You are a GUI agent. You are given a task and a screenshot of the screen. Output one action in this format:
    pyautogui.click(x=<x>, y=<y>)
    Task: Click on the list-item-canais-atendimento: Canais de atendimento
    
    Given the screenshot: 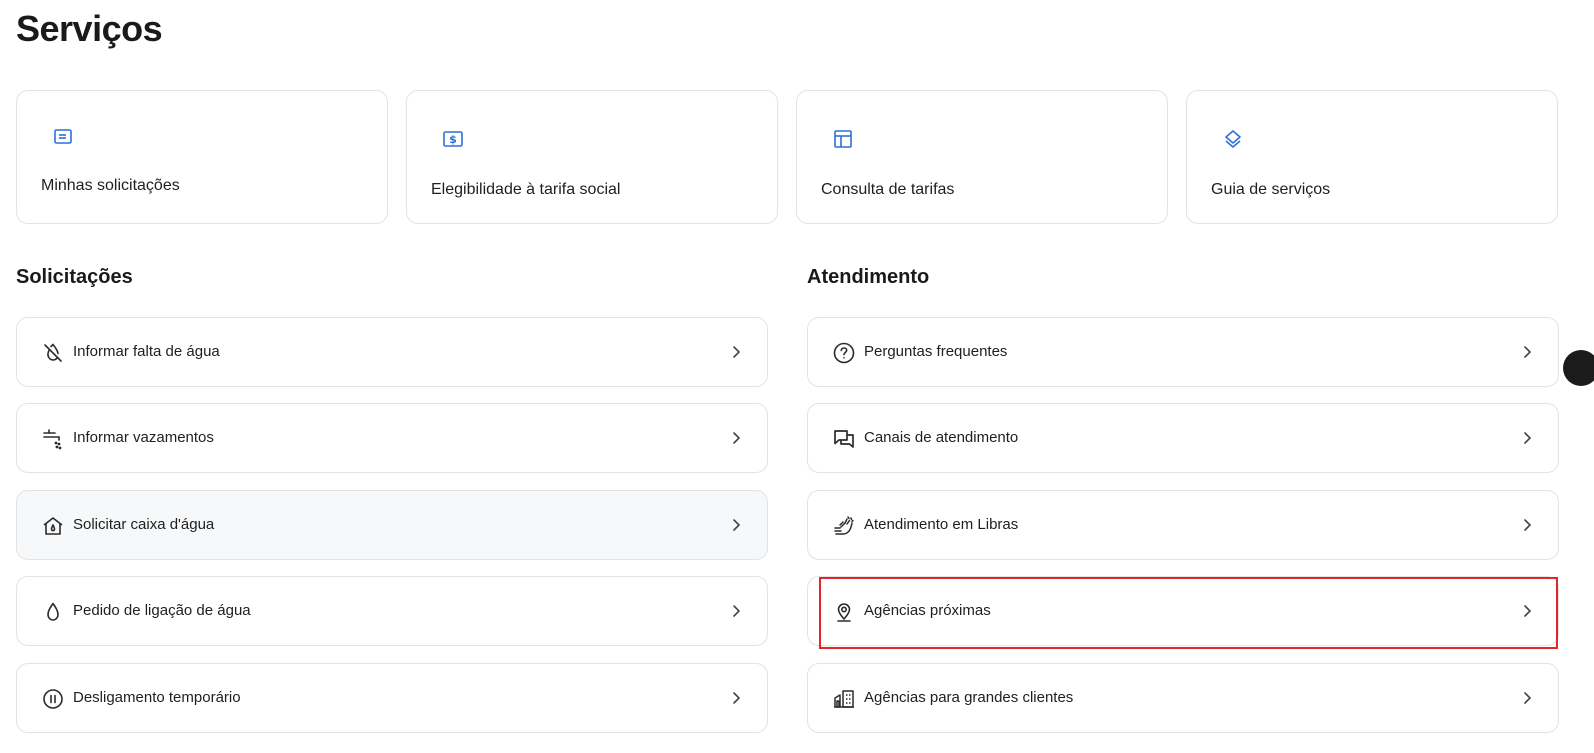 What is the action you would take?
    pyautogui.click(x=1183, y=438)
    